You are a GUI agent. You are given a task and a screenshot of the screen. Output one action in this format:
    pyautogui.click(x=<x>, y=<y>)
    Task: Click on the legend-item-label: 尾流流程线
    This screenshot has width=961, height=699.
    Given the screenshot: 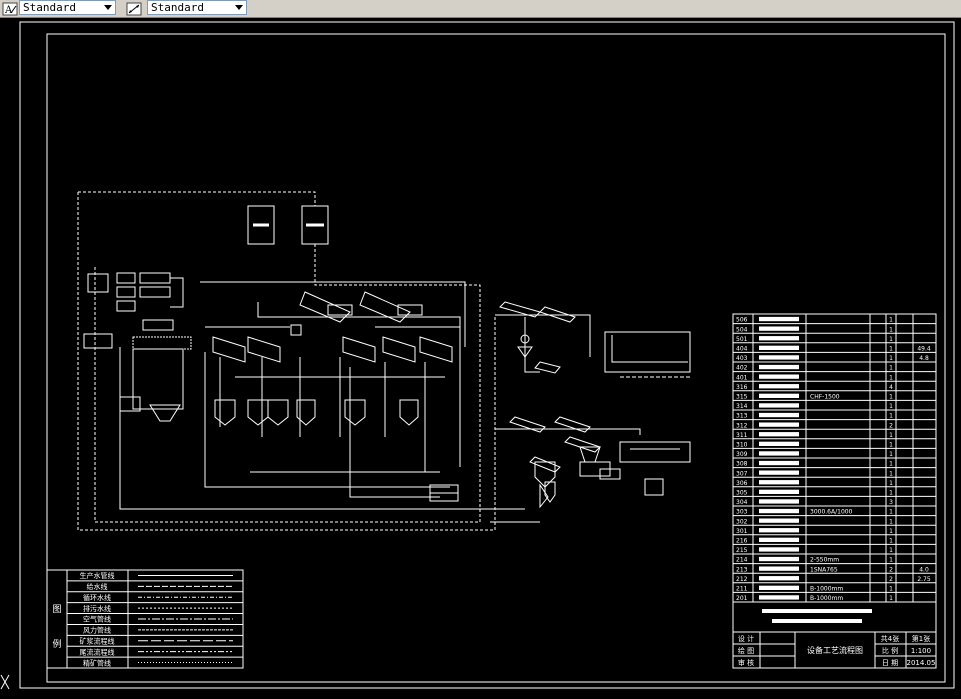 What is the action you would take?
    pyautogui.click(x=97, y=651)
    